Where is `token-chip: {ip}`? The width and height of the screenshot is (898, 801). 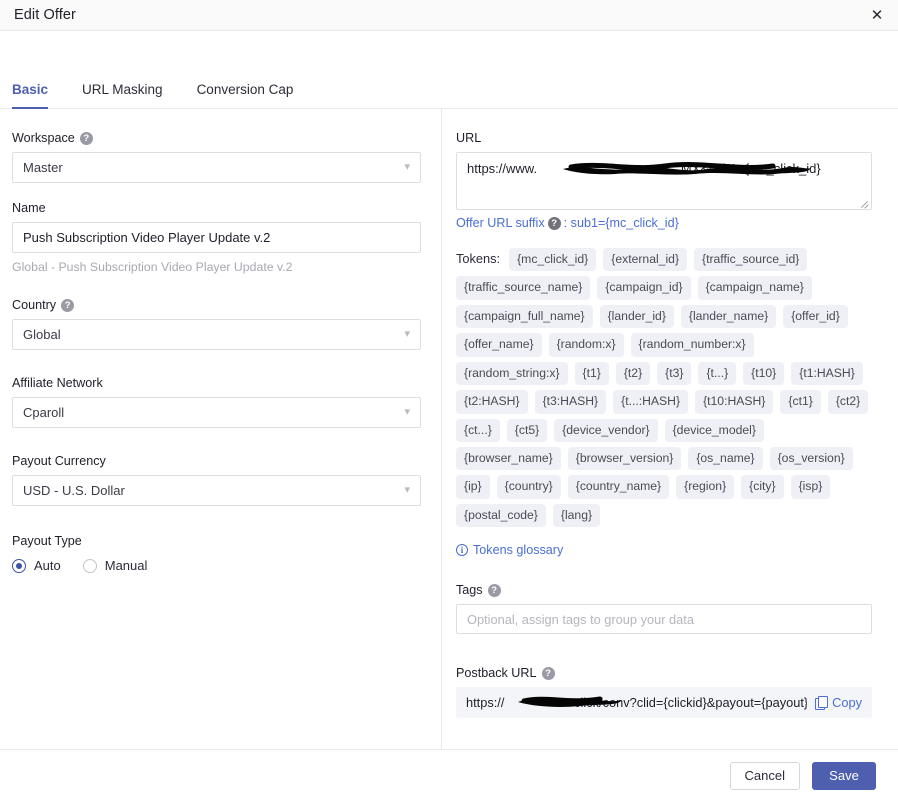 token-chip: {ip} is located at coordinates (473, 487).